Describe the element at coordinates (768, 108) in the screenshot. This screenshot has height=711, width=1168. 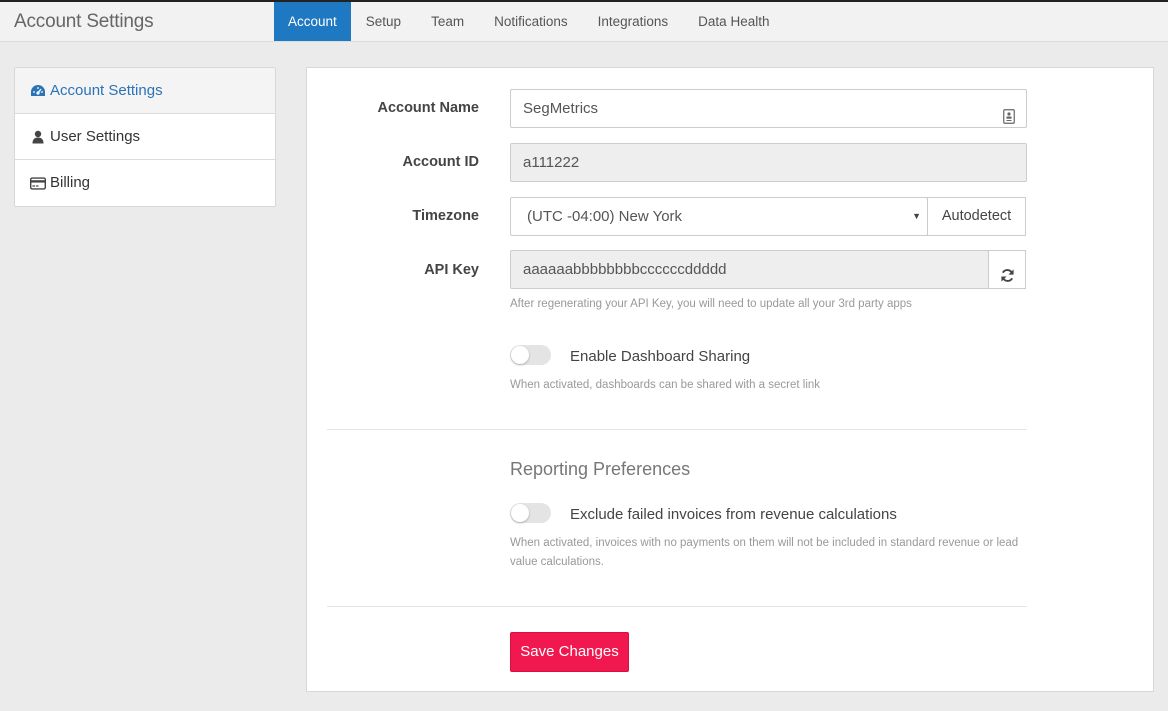
I see `account-name-input: SegMetrics` at that location.